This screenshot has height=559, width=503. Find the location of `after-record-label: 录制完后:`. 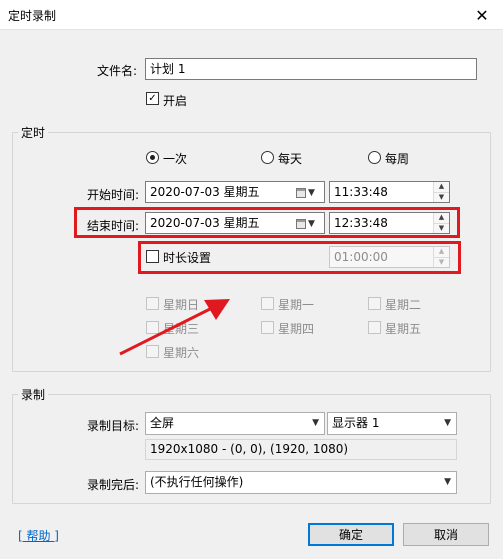

after-record-label: 录制完后: is located at coordinates (113, 485).